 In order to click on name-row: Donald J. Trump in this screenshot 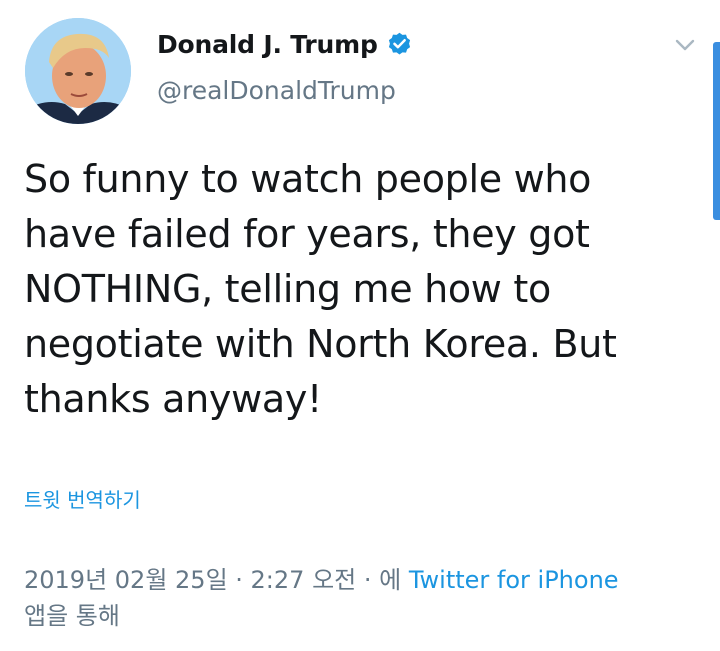, I will do `click(285, 44)`.